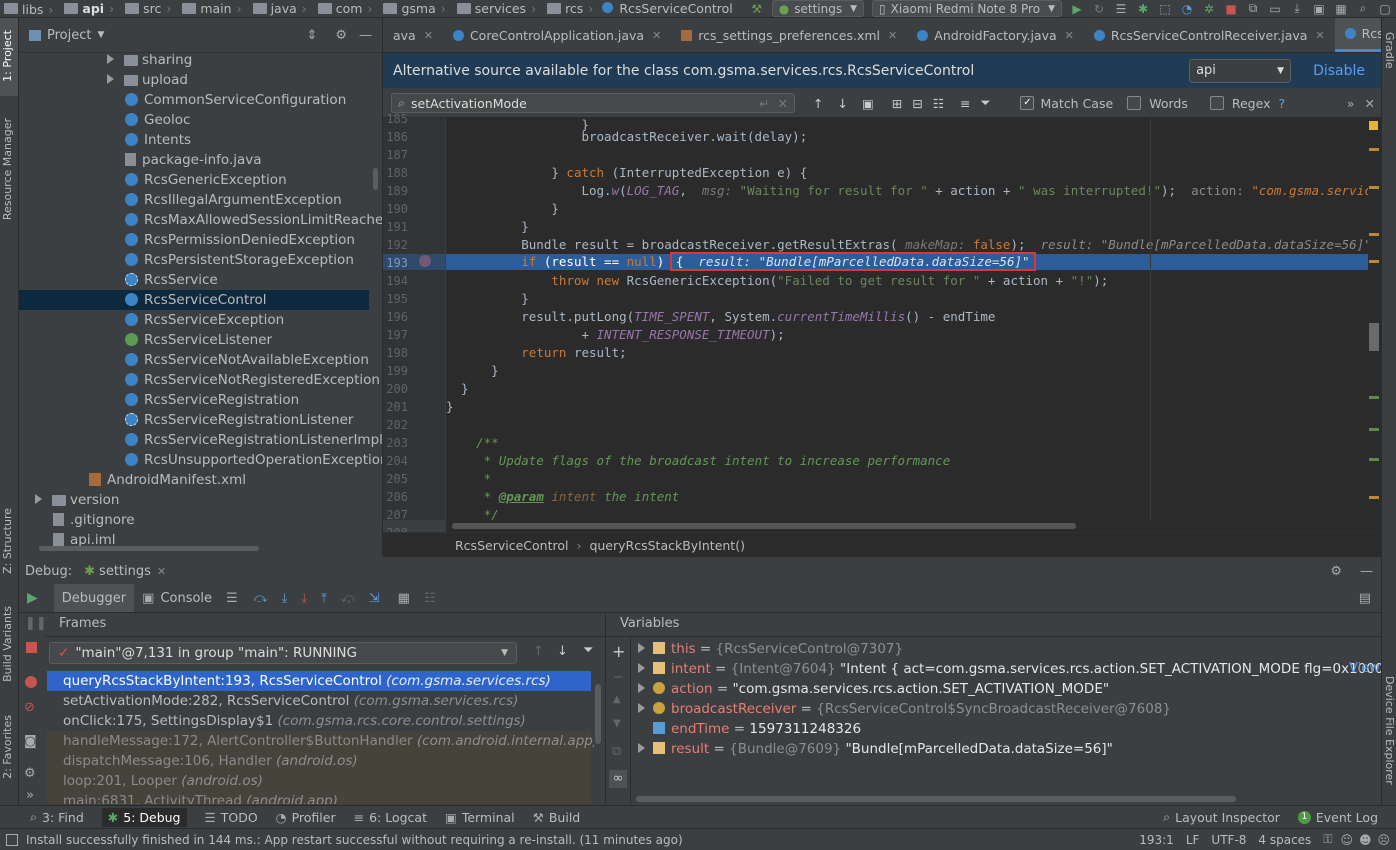  What do you see at coordinates (413, 35) in the screenshot?
I see `editor-tab: ava ✕` at bounding box center [413, 35].